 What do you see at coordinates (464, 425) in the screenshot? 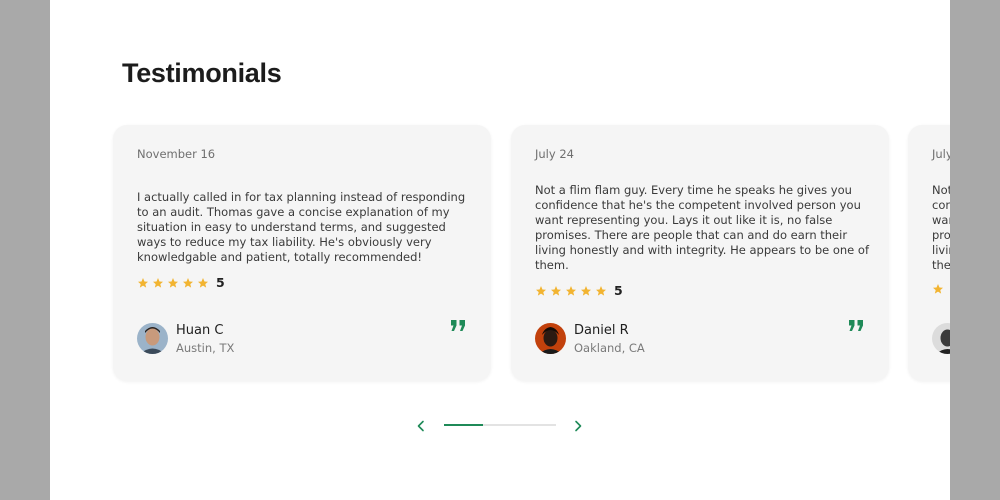
I see `carousel-progress-fill` at bounding box center [464, 425].